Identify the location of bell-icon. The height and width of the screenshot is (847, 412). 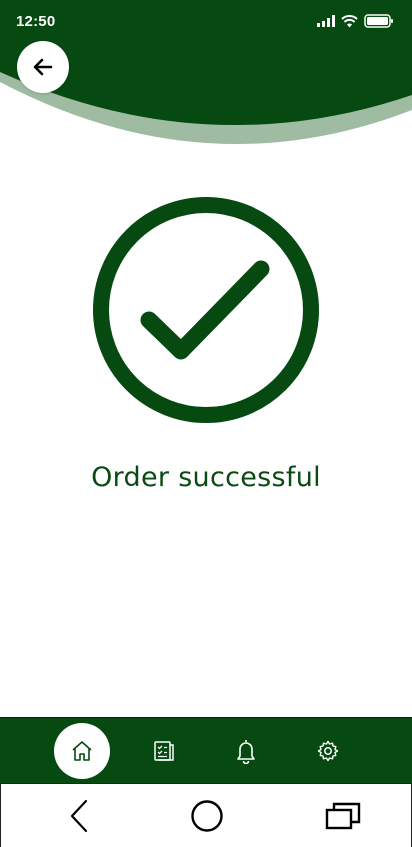
(246, 752).